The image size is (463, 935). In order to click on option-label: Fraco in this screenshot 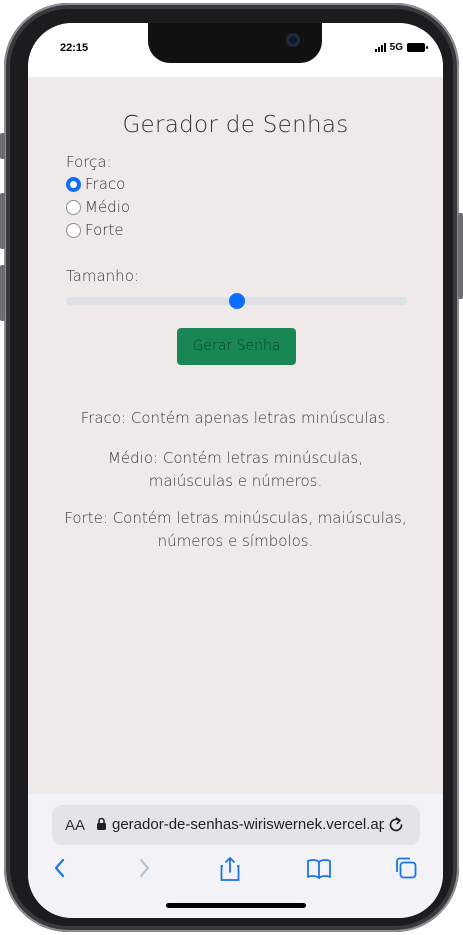, I will do `click(105, 184)`.